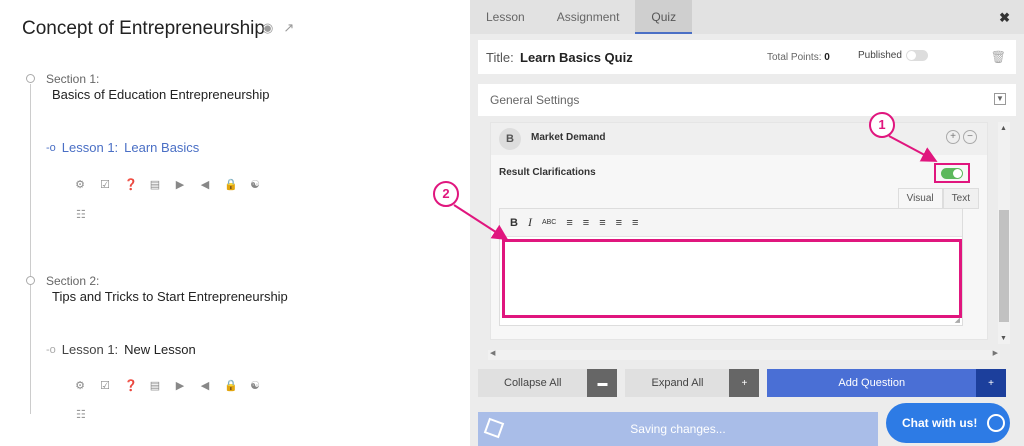 This screenshot has width=1024, height=446. I want to click on vertical-scrollbar: ▲ ▼, so click(1004, 233).